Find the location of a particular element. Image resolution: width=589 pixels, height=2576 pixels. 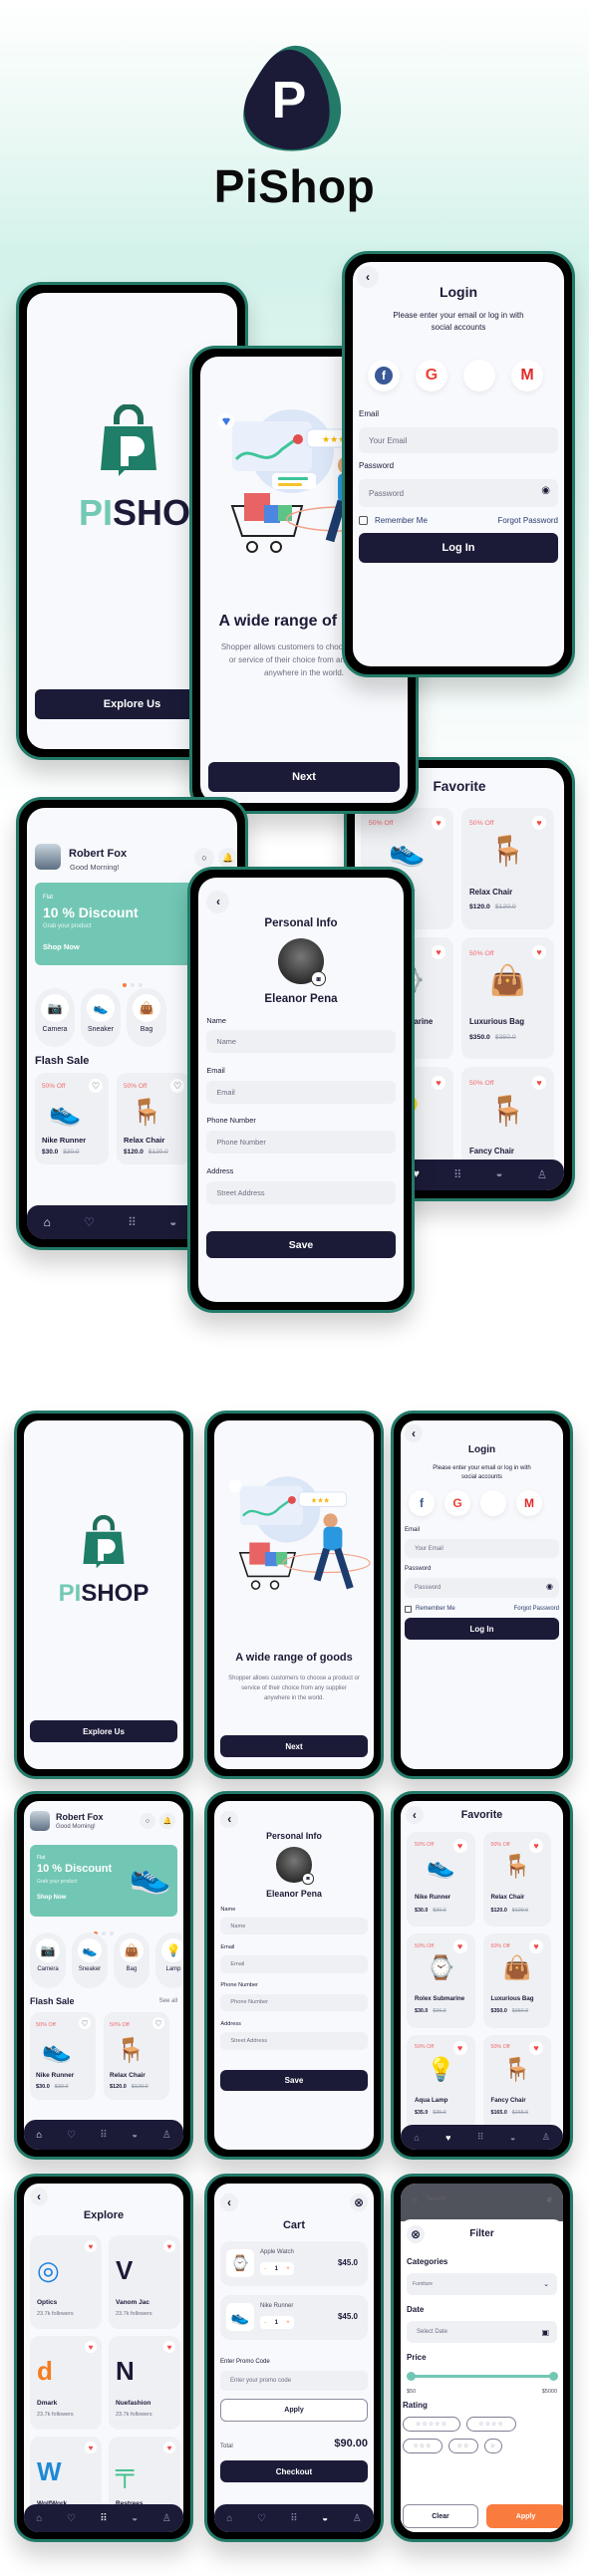

eye-icon: ◉ is located at coordinates (545, 490).